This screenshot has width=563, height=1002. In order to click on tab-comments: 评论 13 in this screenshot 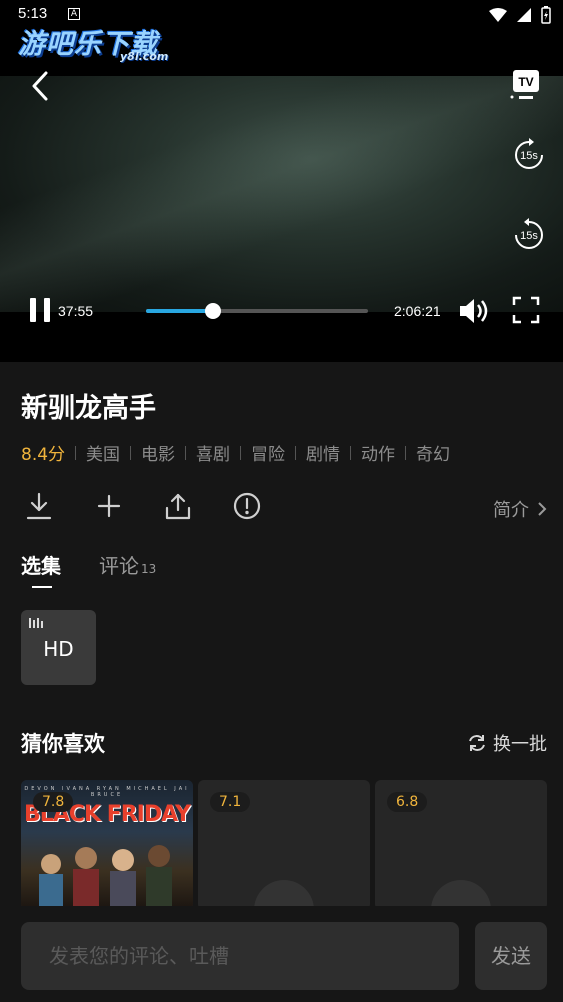, I will do `click(127, 564)`.